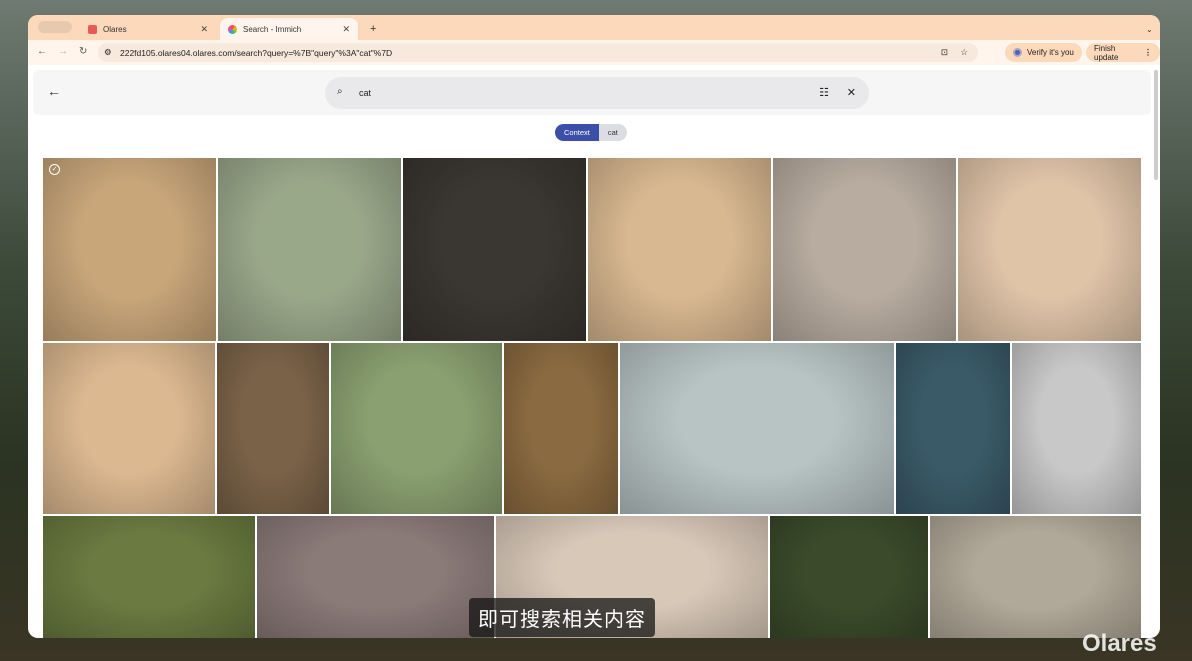 The height and width of the screenshot is (661, 1192). Describe the element at coordinates (115, 29) in the screenshot. I see `tab-label: Olares` at that location.